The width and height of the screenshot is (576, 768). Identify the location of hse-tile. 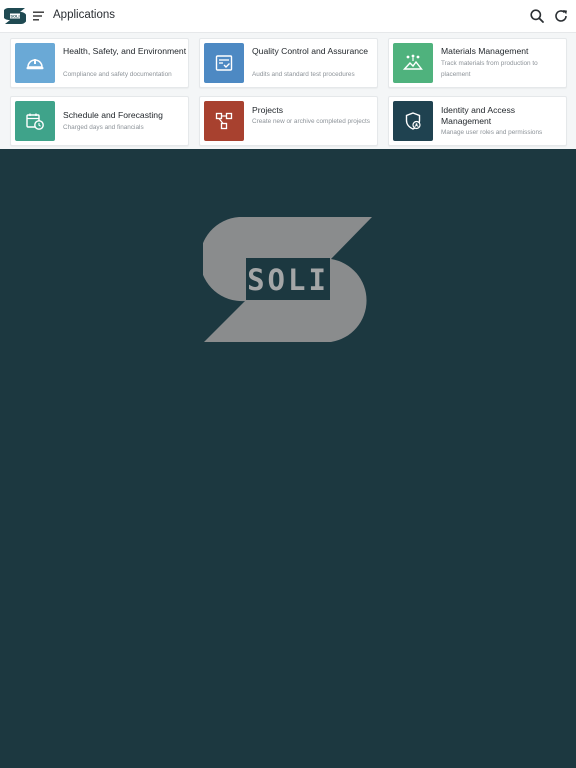
(35, 63).